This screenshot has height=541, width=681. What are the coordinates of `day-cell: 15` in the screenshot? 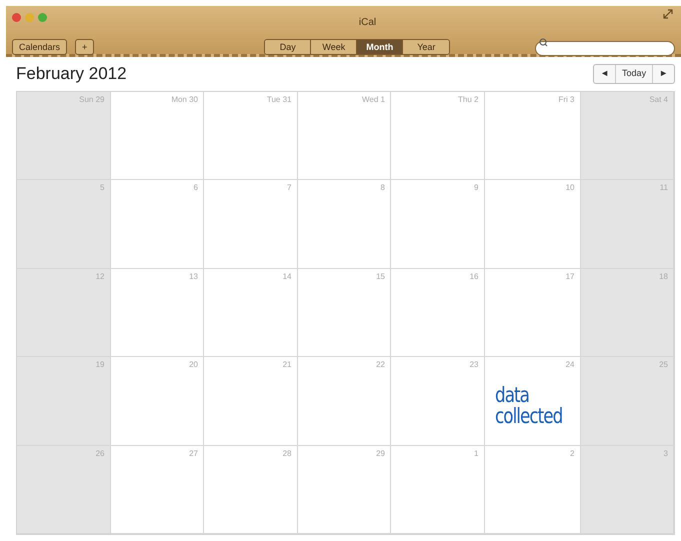 It's located at (344, 312).